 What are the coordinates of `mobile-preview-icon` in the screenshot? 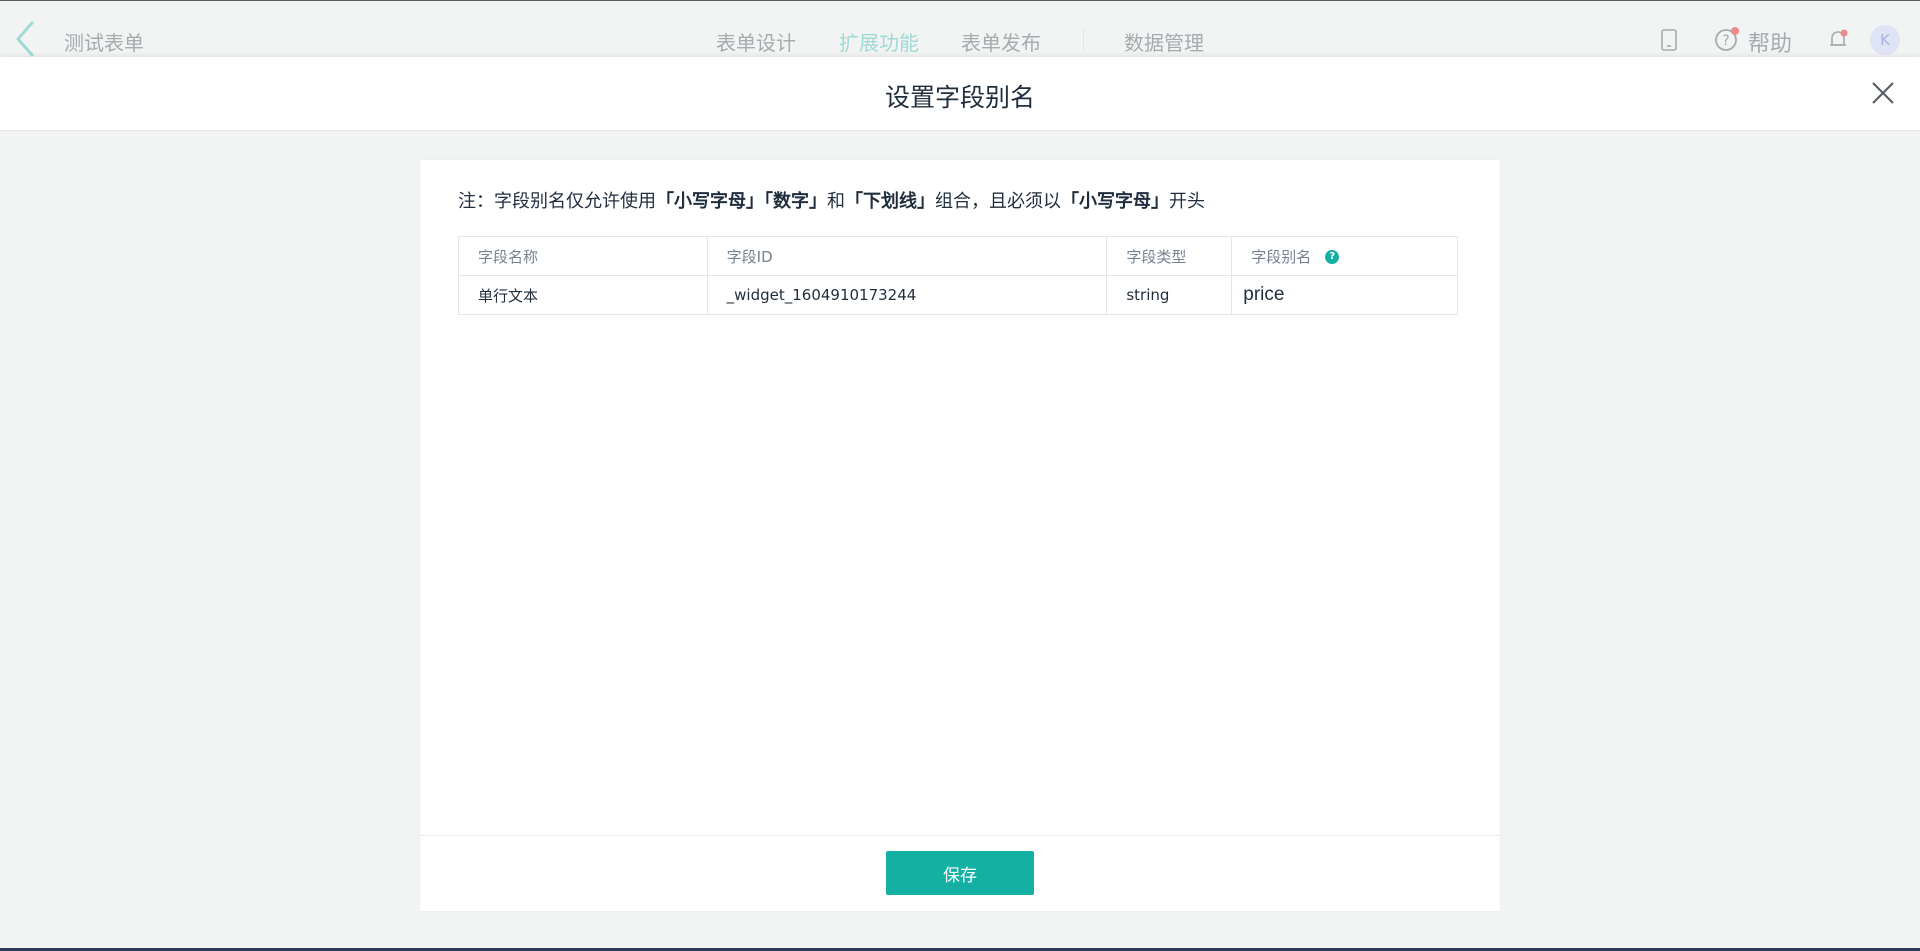 It's located at (1669, 42).